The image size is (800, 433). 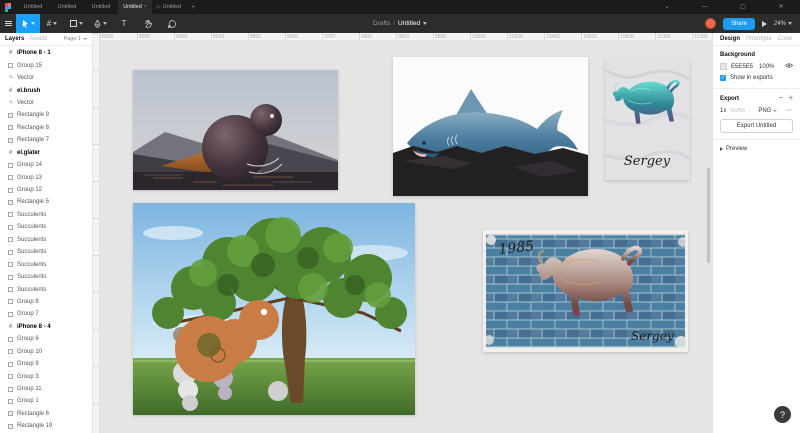 What do you see at coordinates (789, 66) in the screenshot?
I see `visibility-eye-icon` at bounding box center [789, 66].